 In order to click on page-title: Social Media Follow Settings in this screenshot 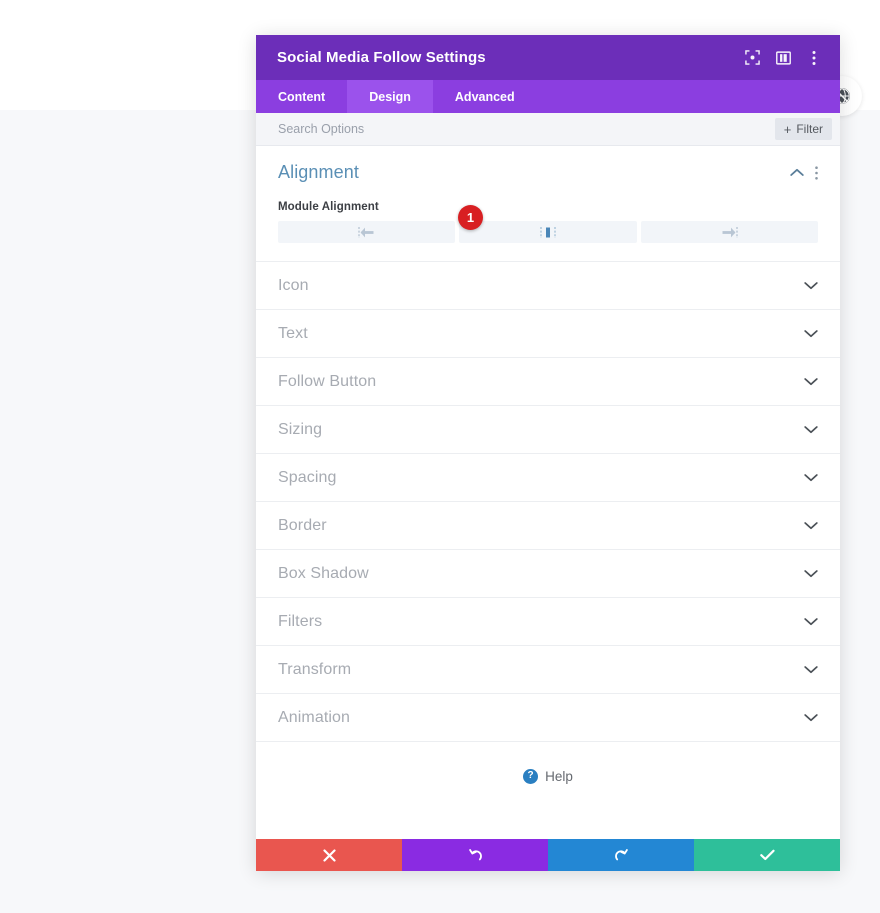, I will do `click(381, 57)`.